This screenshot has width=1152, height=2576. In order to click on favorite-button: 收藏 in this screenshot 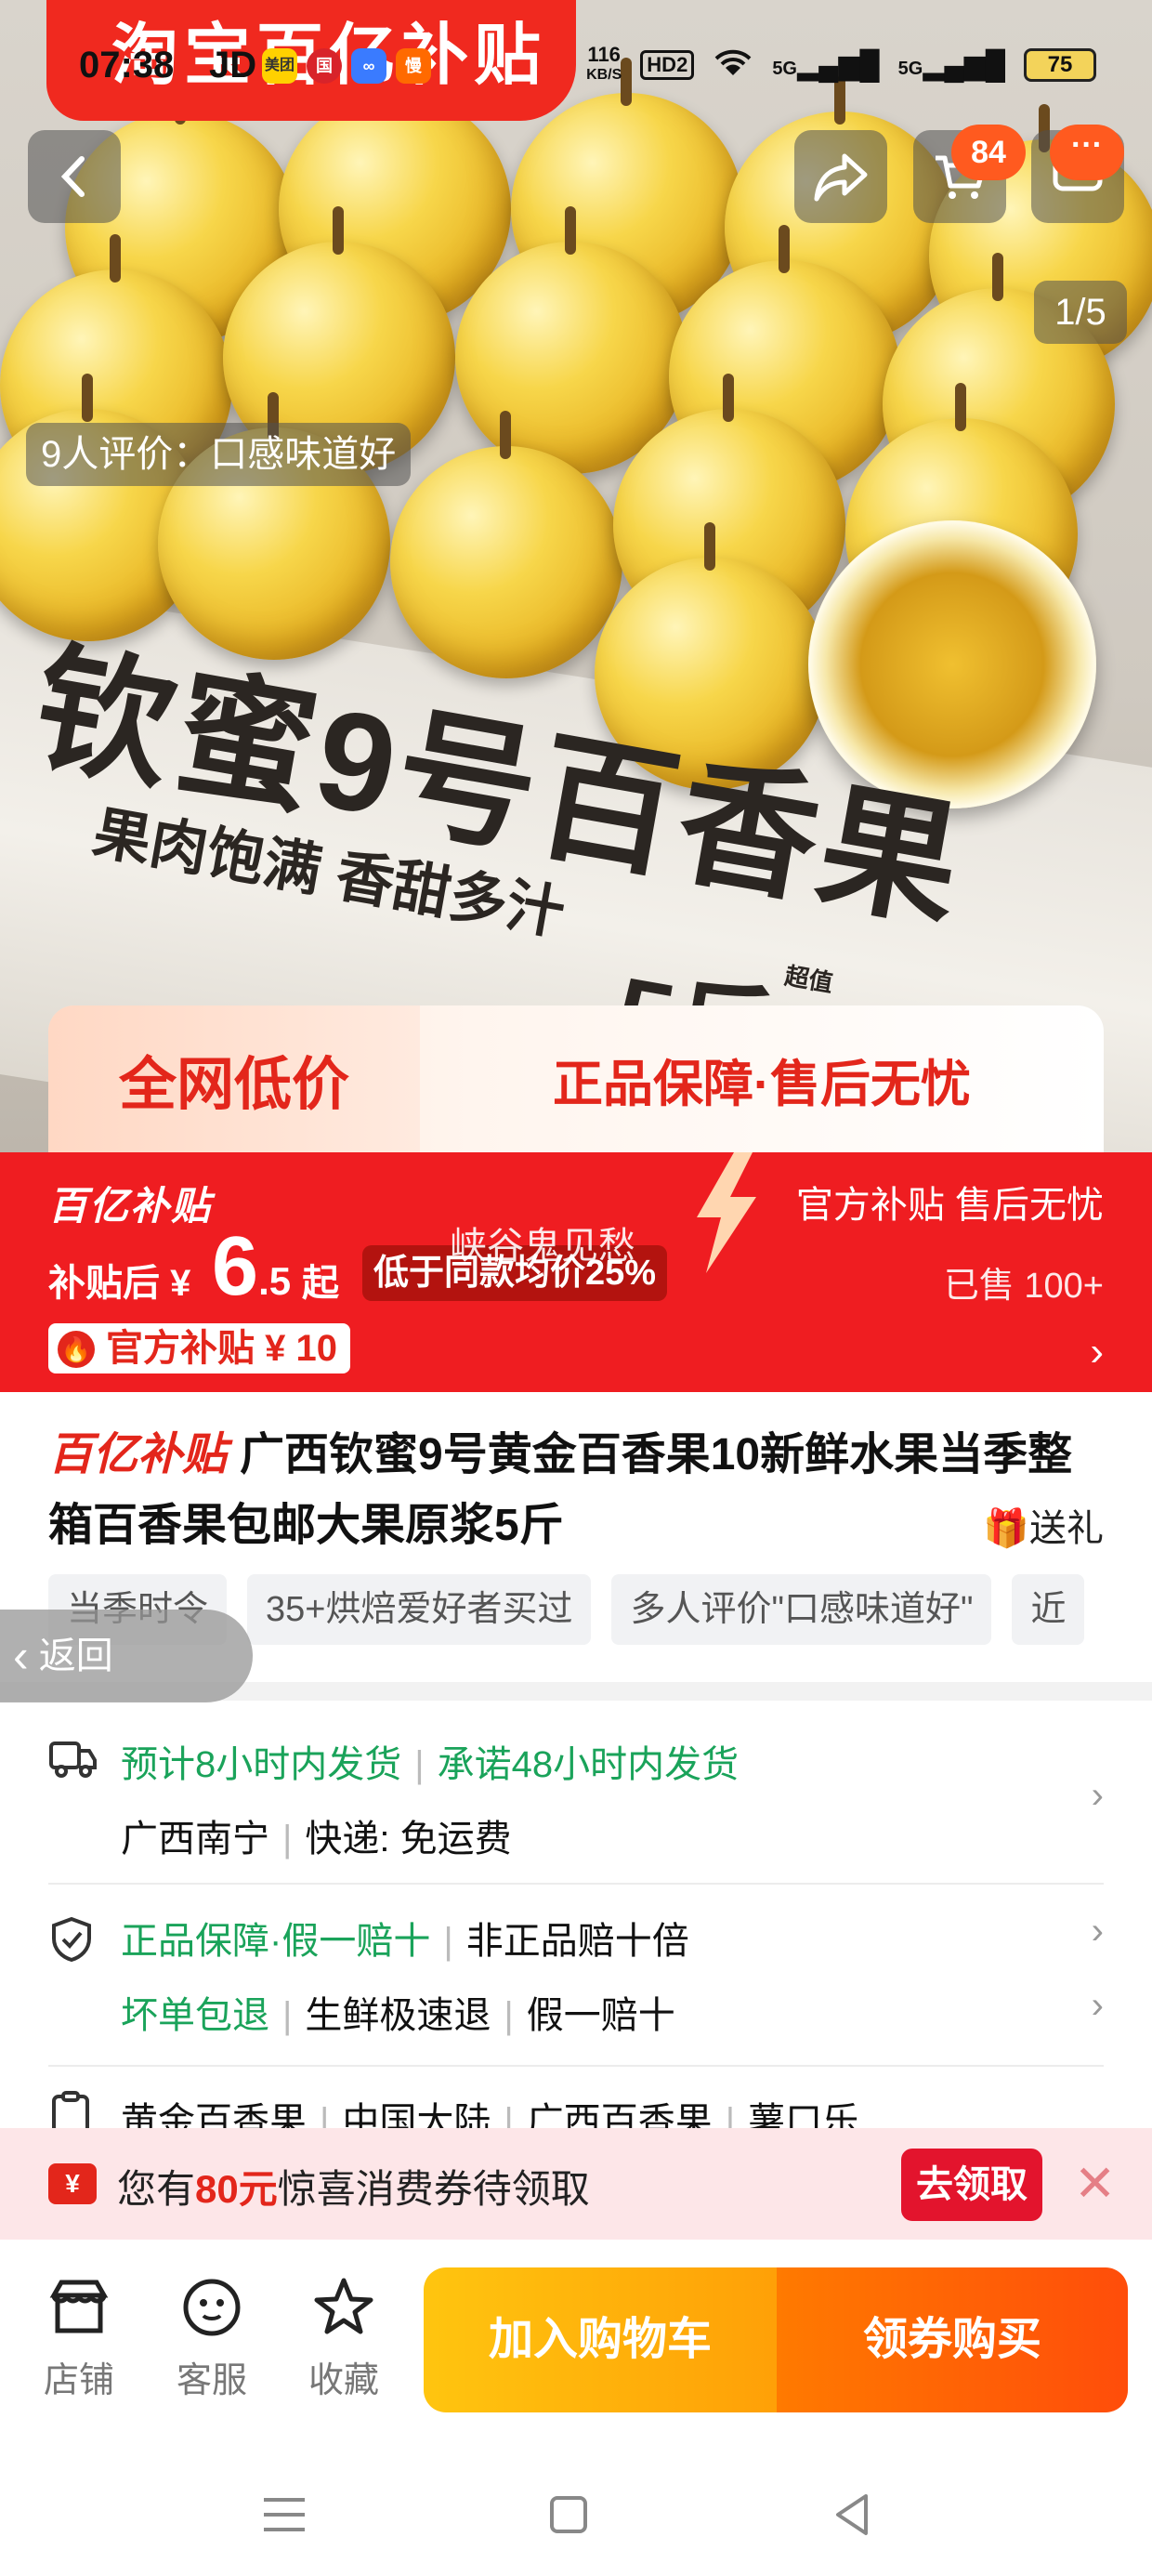, I will do `click(344, 2338)`.